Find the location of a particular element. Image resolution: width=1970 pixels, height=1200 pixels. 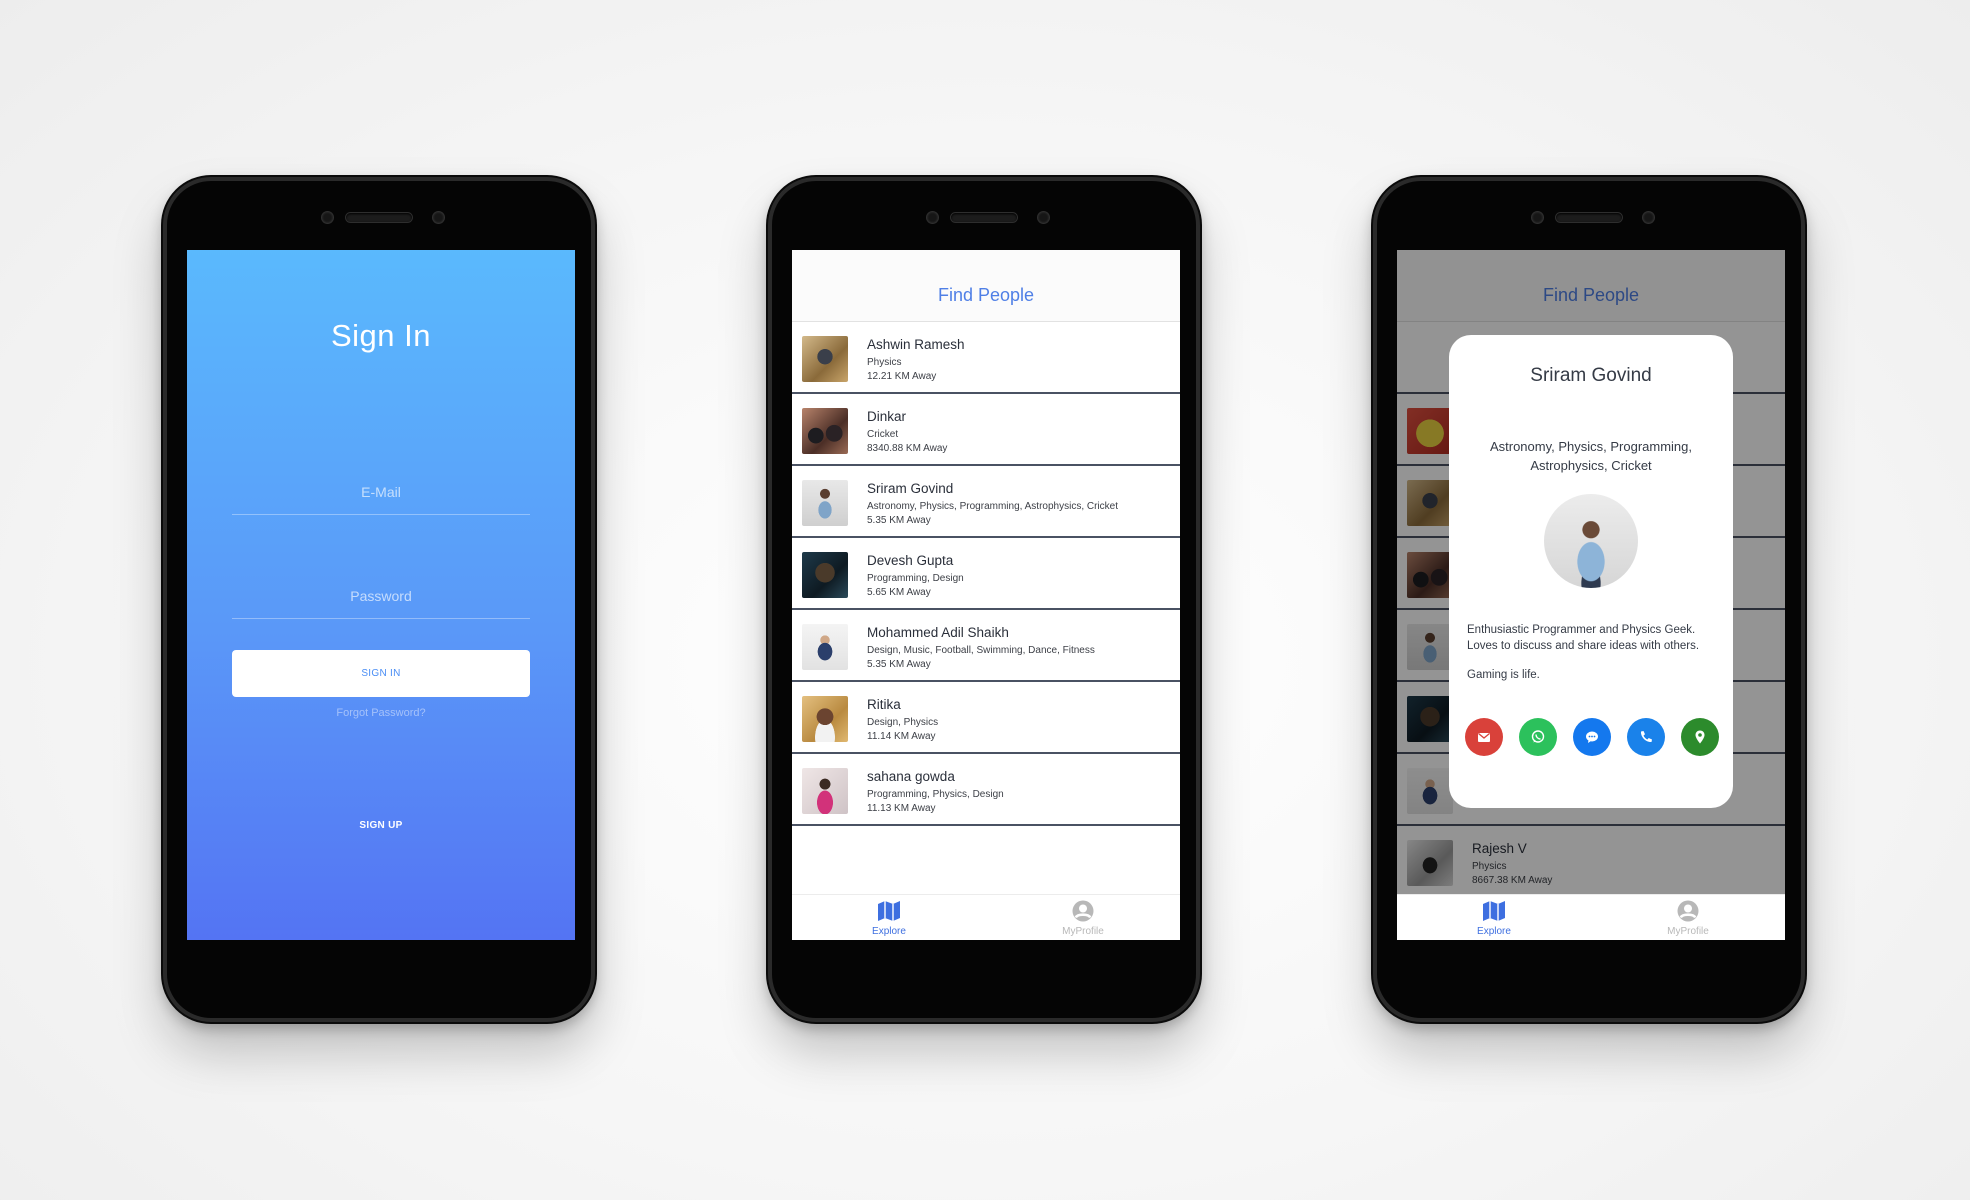

contact-actions is located at coordinates (1593, 737).